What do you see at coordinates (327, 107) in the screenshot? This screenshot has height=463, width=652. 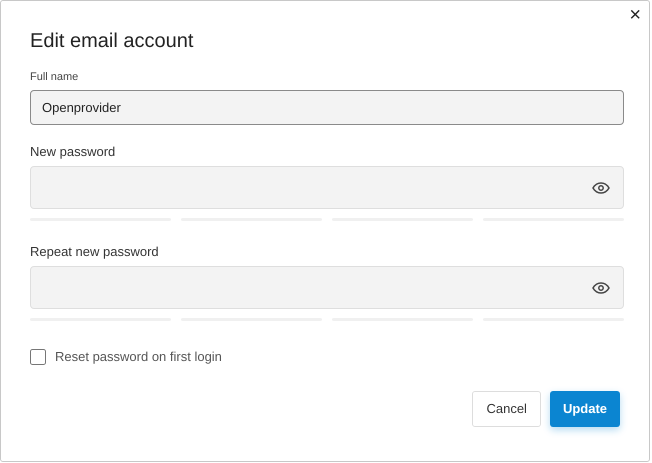 I see `input-field: Openprovider` at bounding box center [327, 107].